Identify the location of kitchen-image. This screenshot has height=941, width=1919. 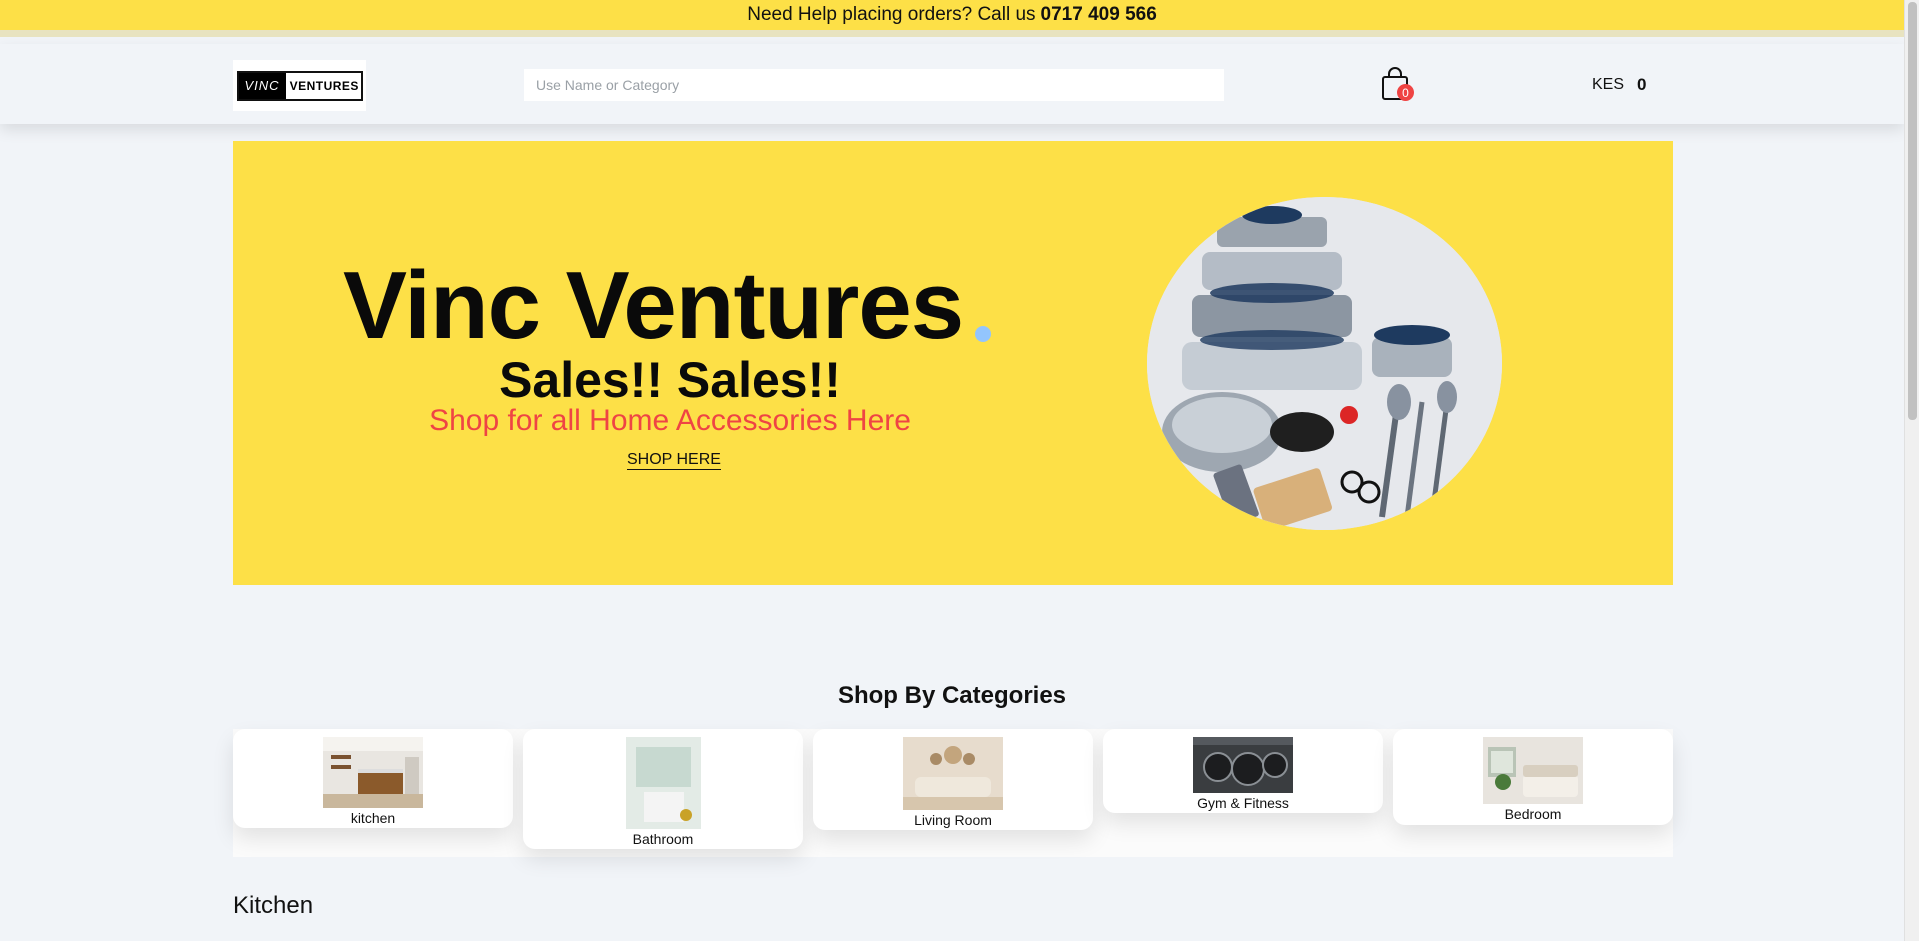
(373, 772).